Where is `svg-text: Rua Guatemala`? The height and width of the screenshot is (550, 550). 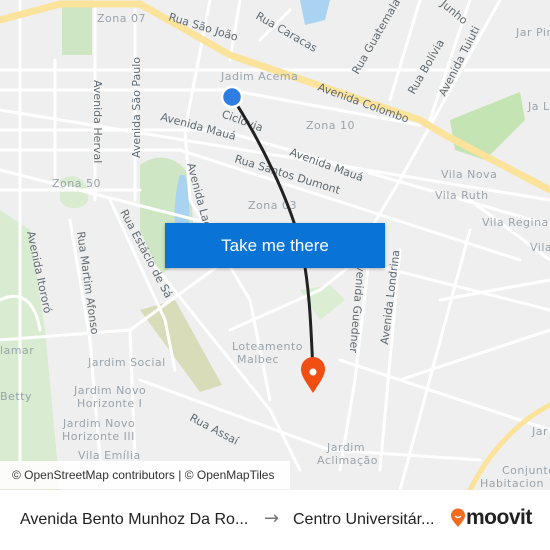
svg-text: Rua Guatemala is located at coordinates (376, 38).